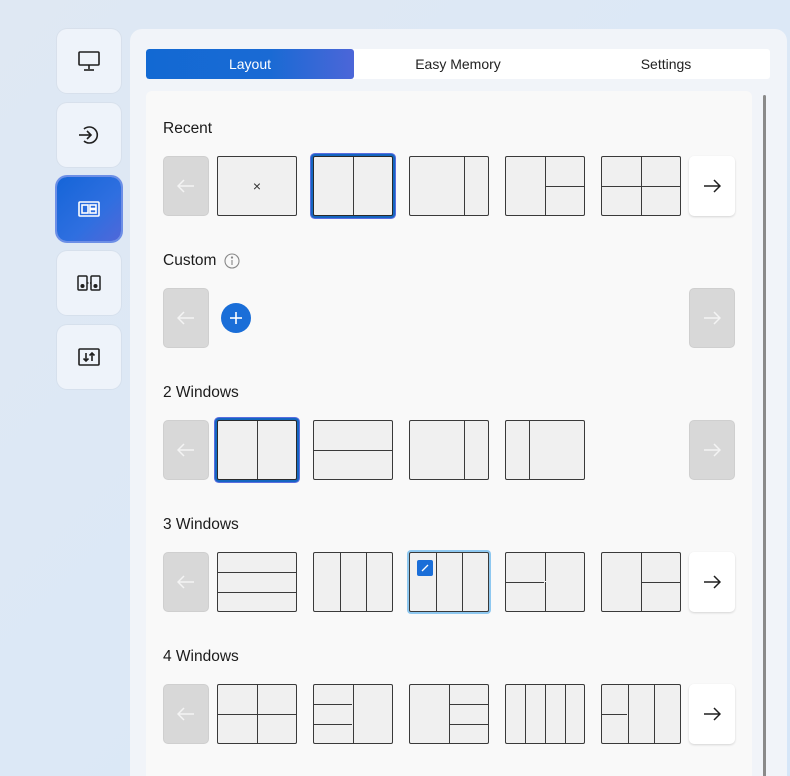 The width and height of the screenshot is (790, 776). I want to click on three-windows-title: 3 Windows, so click(201, 525).